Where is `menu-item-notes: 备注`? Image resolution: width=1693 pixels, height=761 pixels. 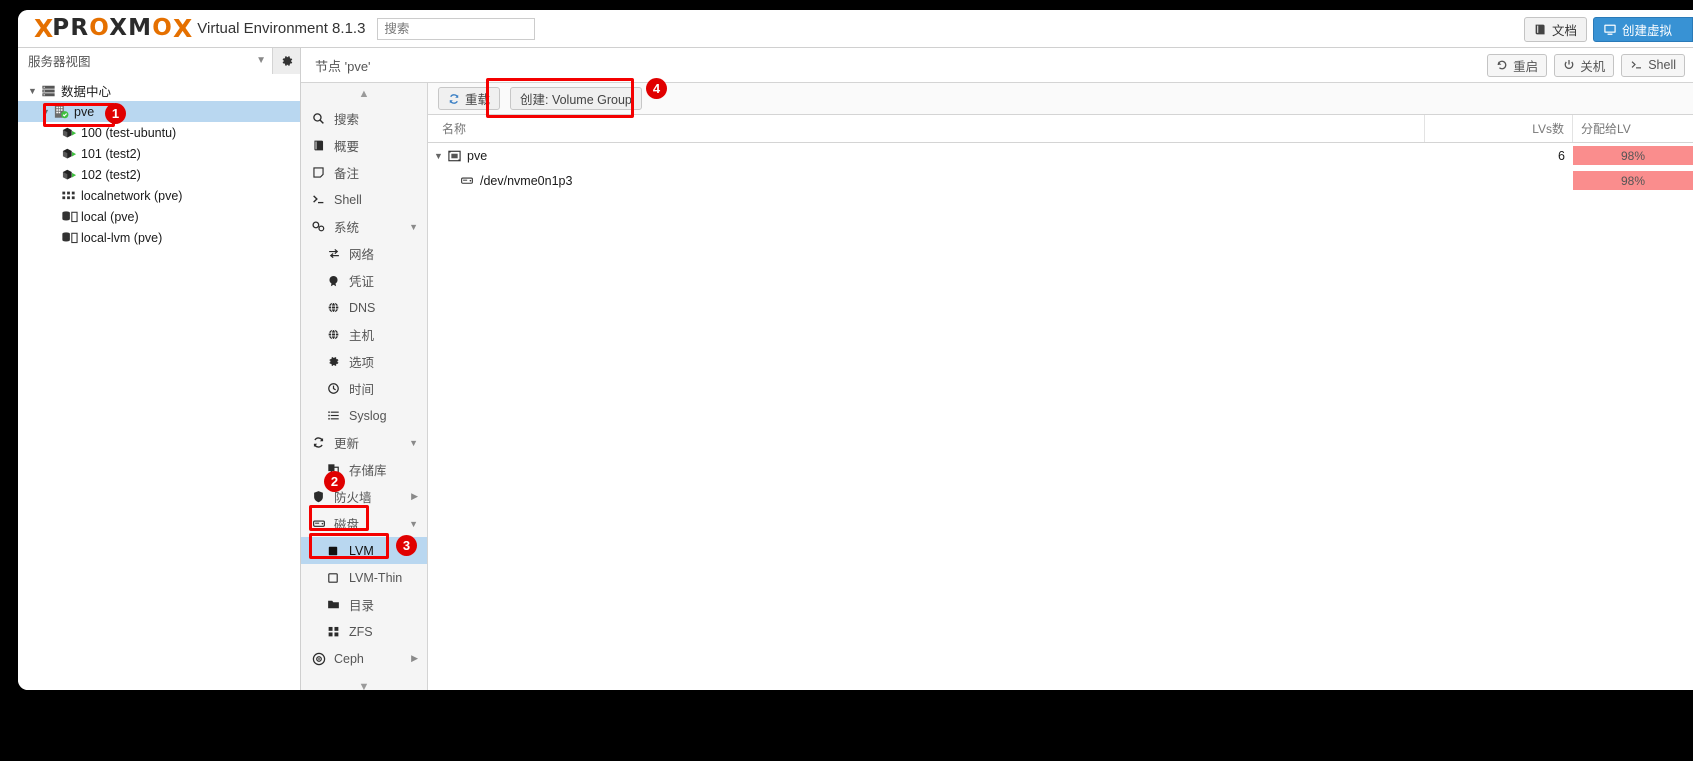 menu-item-notes: 备注 is located at coordinates (364, 172).